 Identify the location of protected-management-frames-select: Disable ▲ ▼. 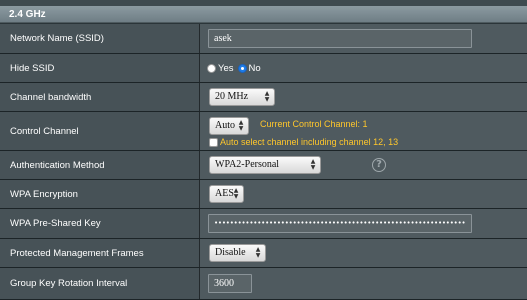
(237, 253).